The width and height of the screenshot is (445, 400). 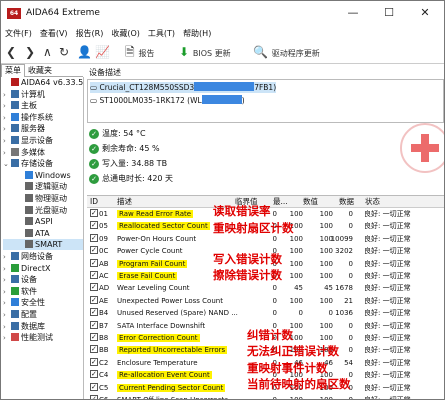 What do you see at coordinates (197, 34) in the screenshot?
I see `menu-help: 帮助(H)` at bounding box center [197, 34].